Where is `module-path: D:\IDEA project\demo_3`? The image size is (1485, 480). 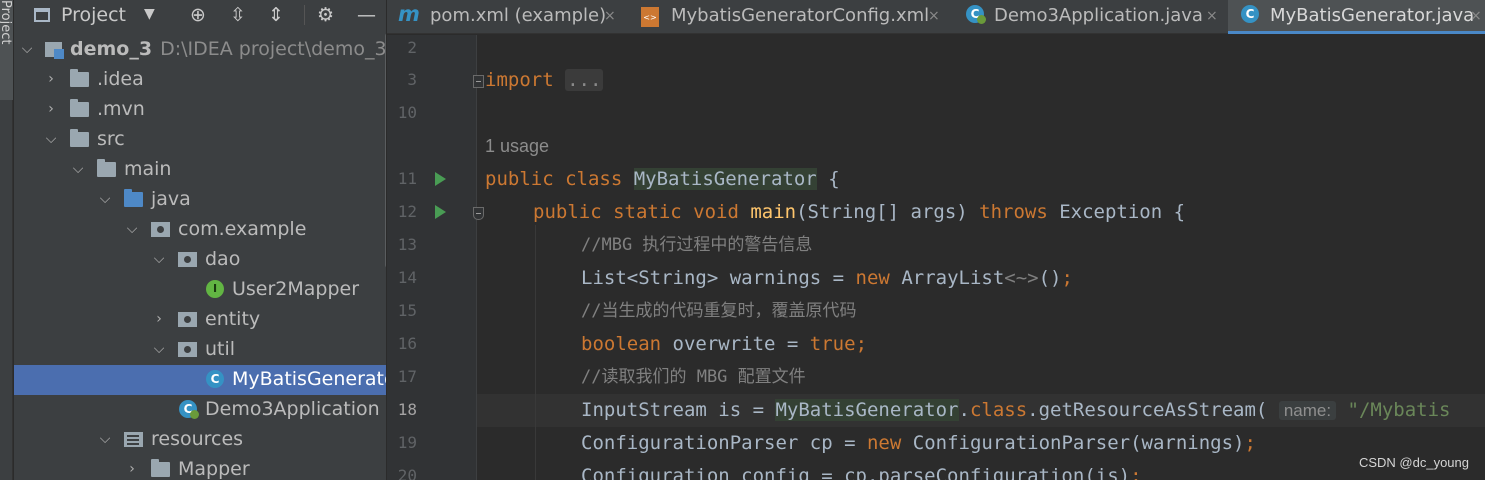
module-path: D:\IDEA project\demo_3 is located at coordinates (273, 49).